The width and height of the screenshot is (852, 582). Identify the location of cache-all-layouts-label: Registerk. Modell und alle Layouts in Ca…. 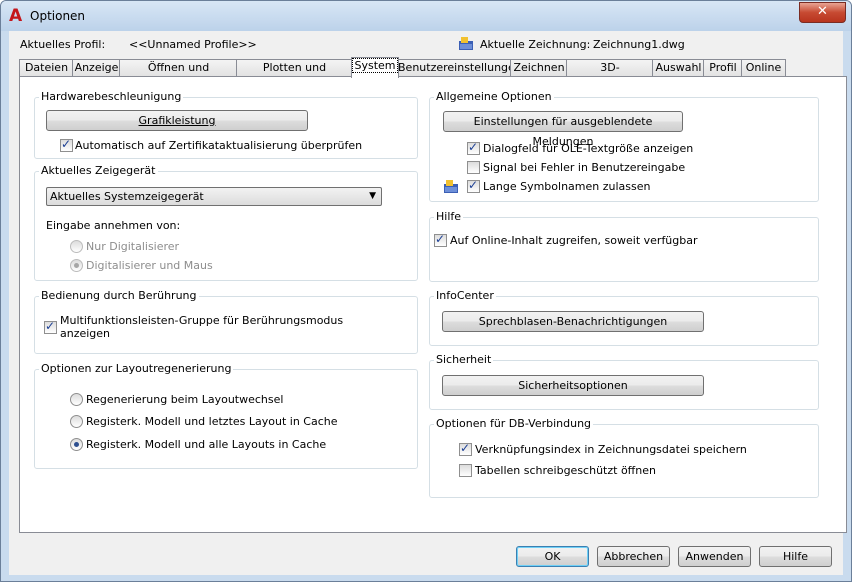
(206, 444).